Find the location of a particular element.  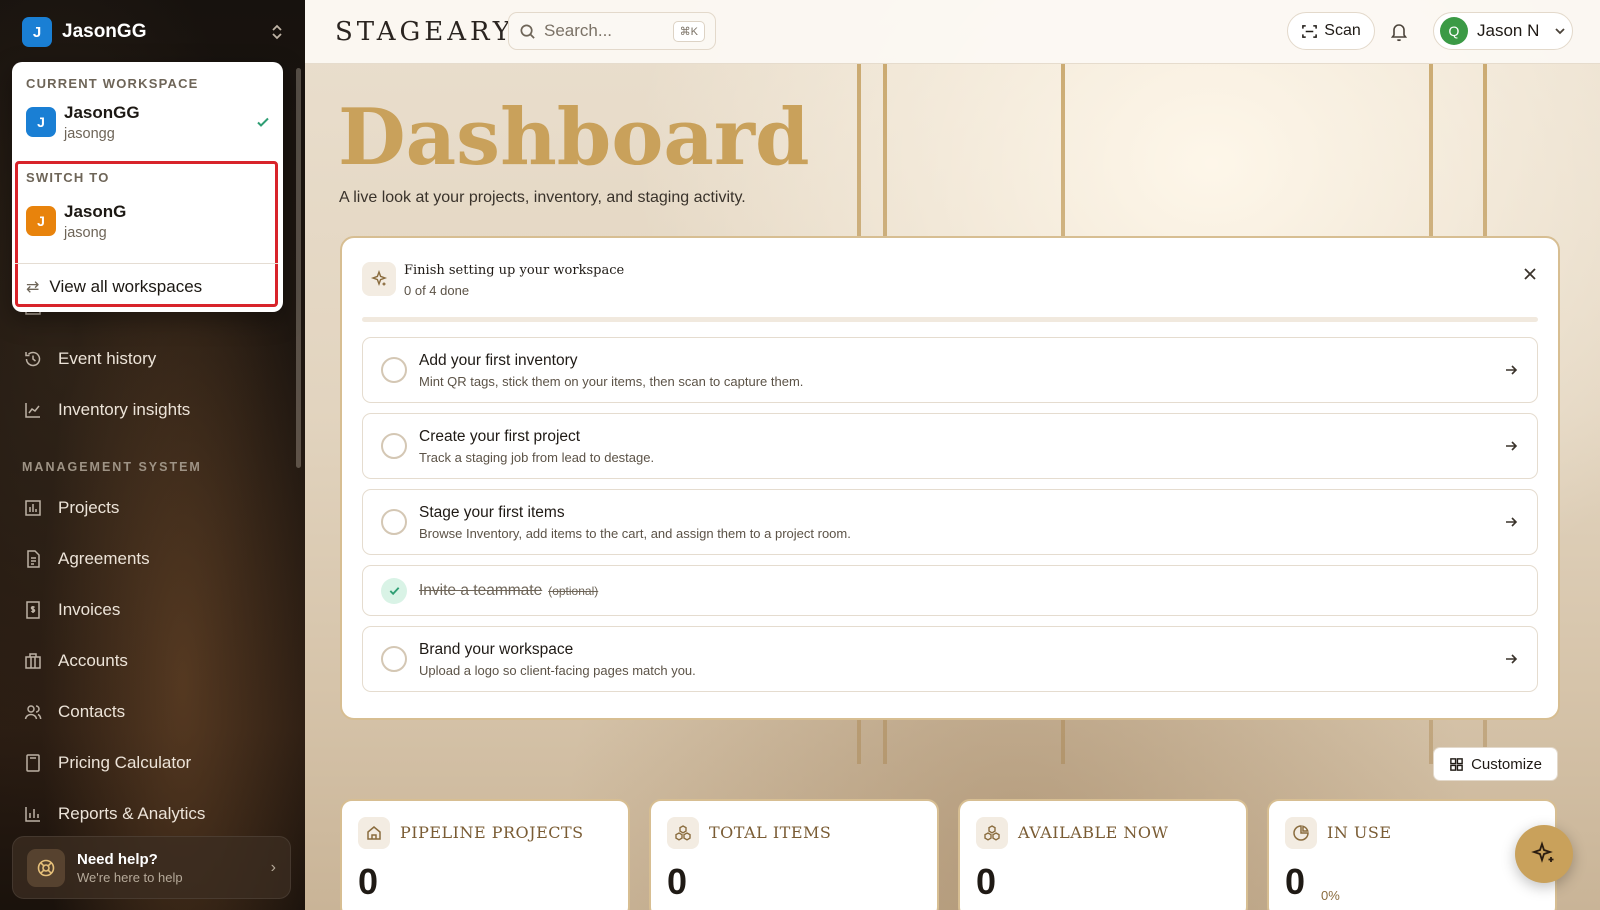

nav-label: Contacts is located at coordinates (92, 711).